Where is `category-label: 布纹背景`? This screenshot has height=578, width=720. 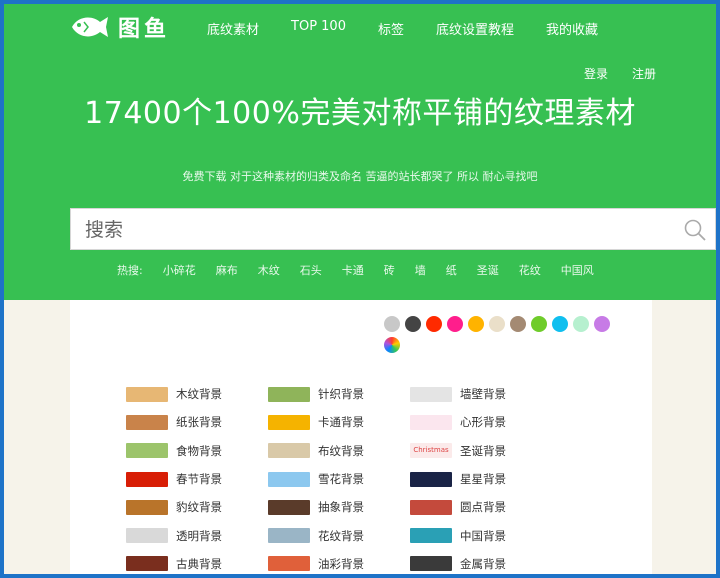
category-label: 布纹背景 is located at coordinates (341, 450).